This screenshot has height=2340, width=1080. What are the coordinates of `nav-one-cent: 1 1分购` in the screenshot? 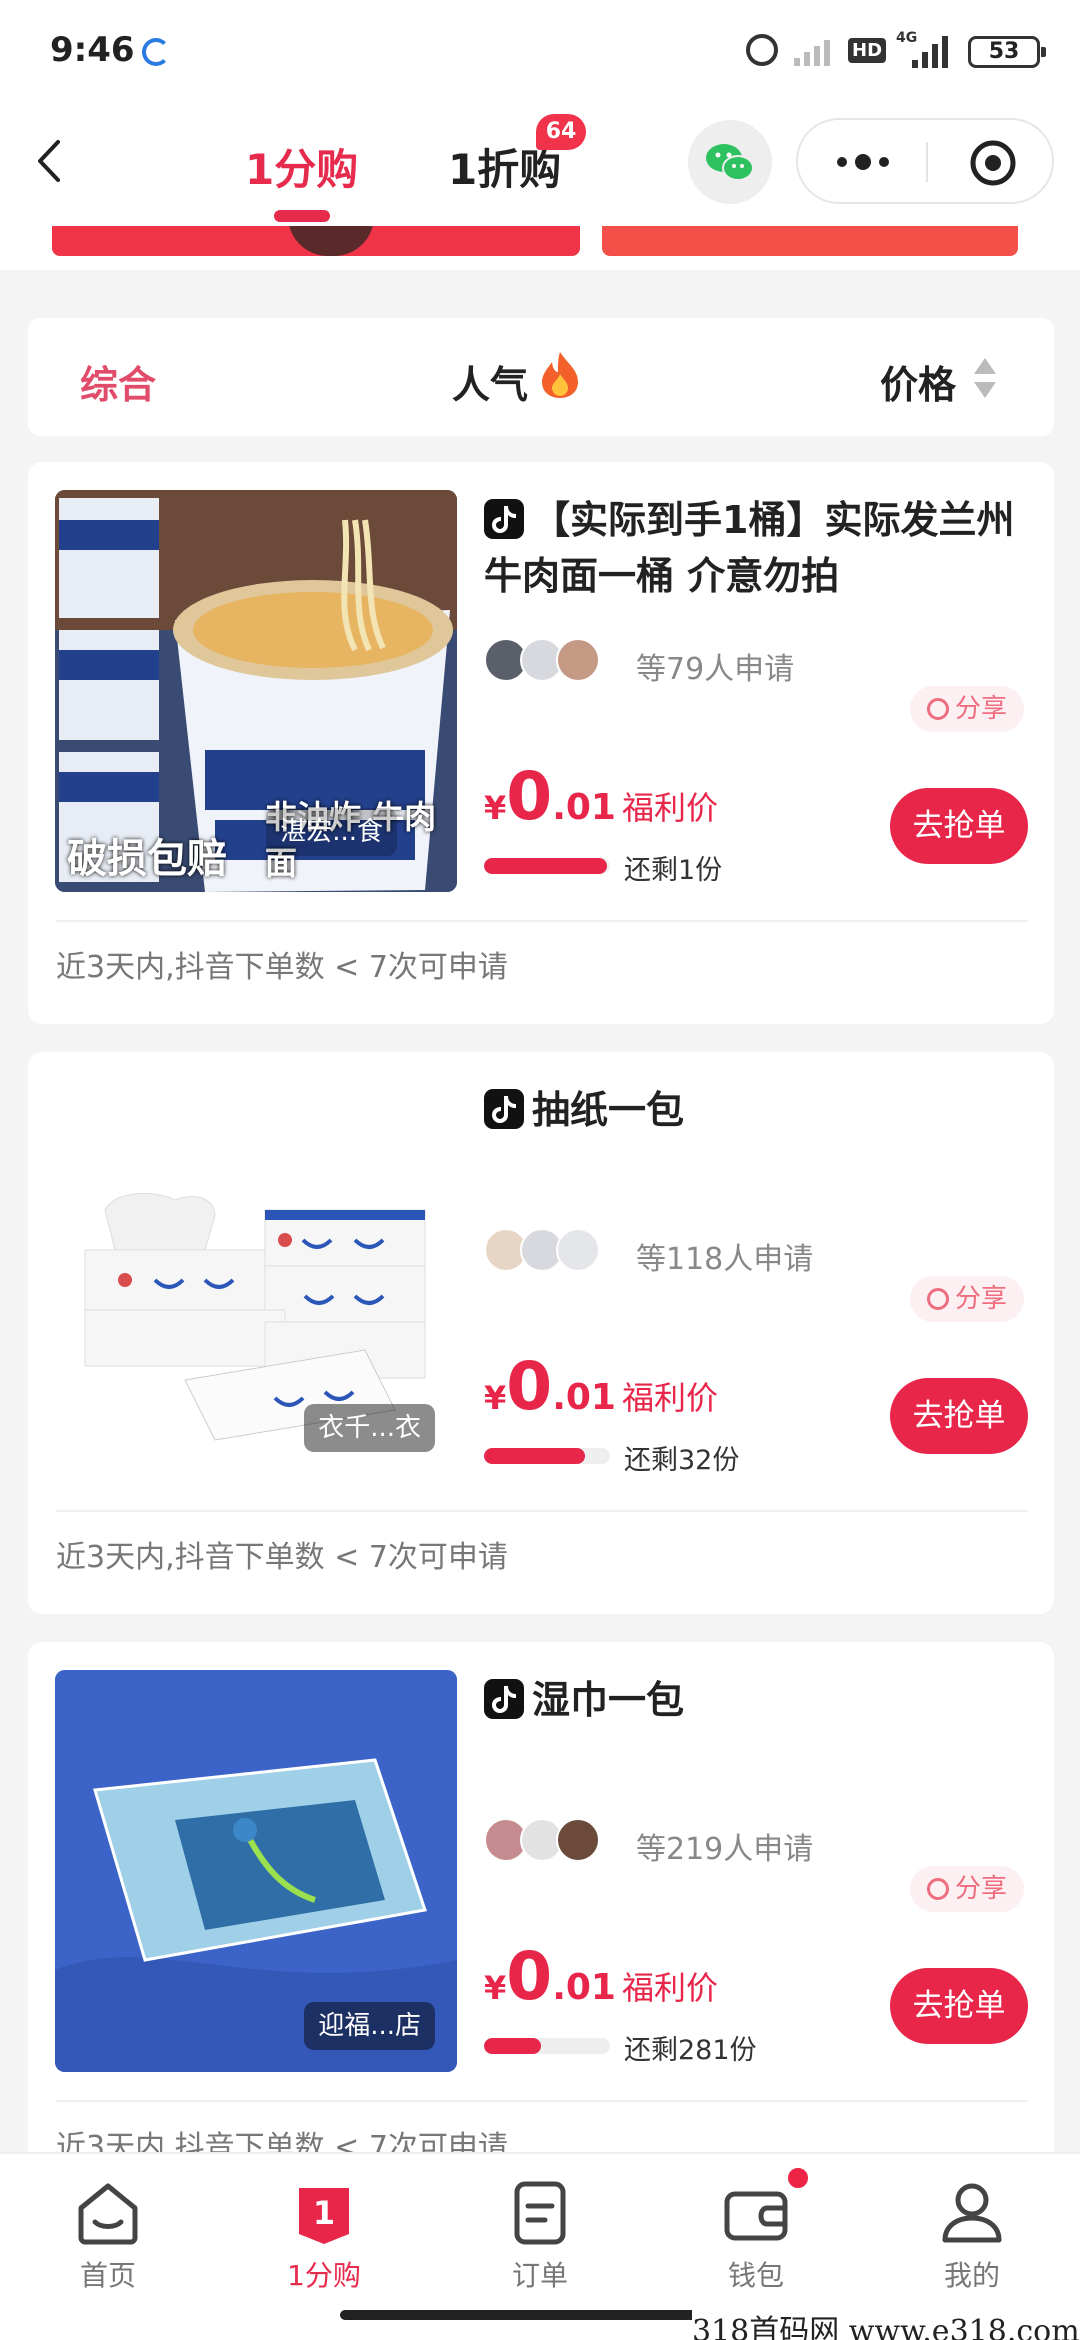 It's located at (324, 2236).